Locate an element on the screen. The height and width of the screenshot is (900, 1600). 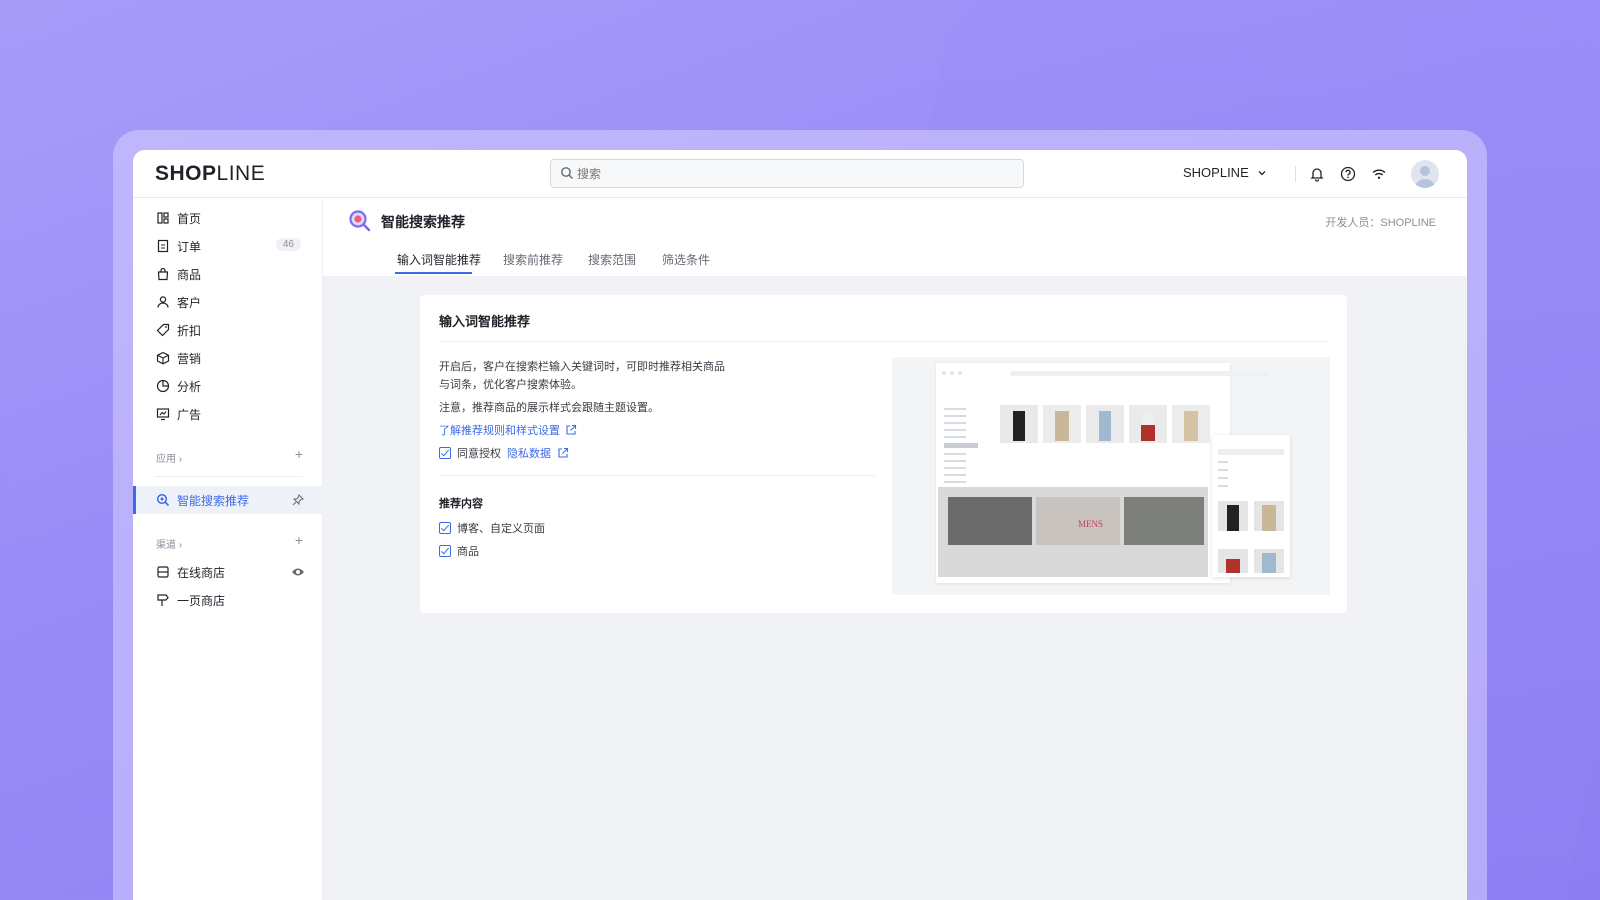
option-blog-pages: 博客、自定义页面 is located at coordinates (492, 528).